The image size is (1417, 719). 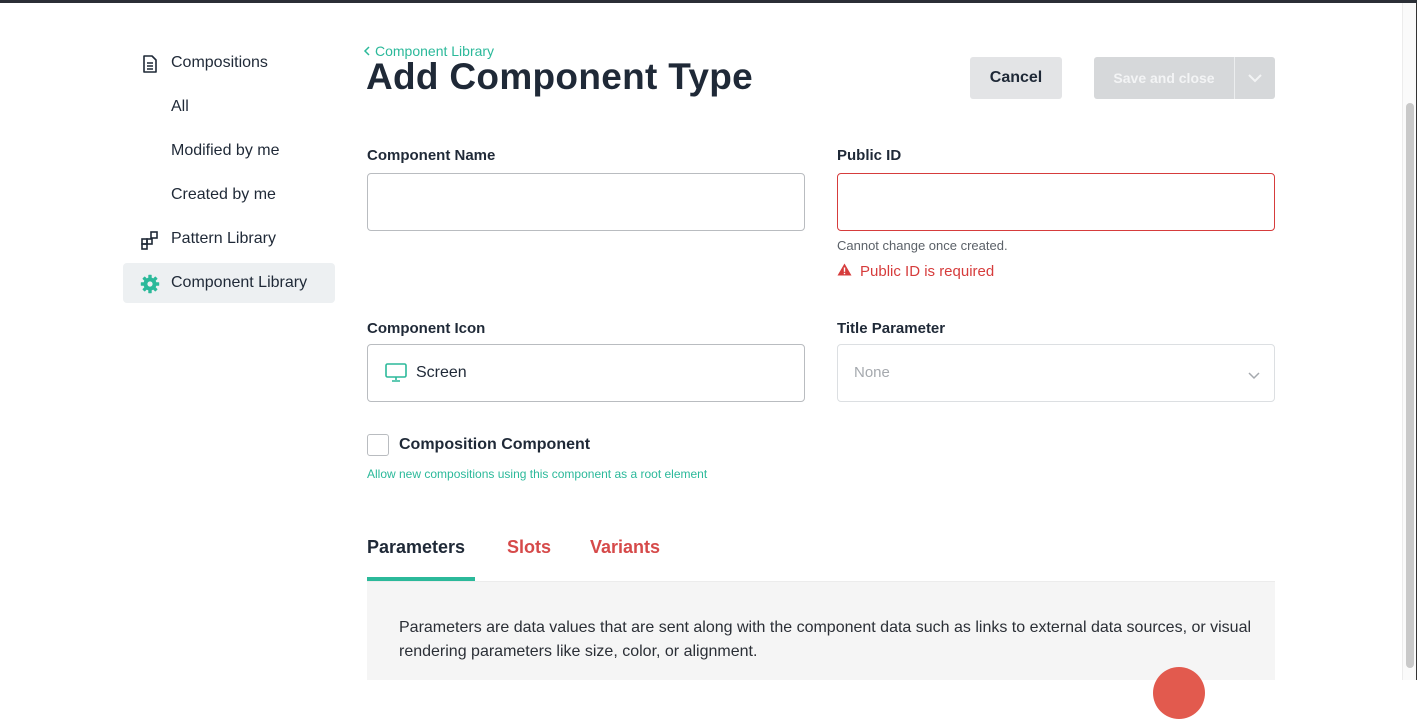 I want to click on sidebar-item-label: Compositions, so click(x=219, y=62).